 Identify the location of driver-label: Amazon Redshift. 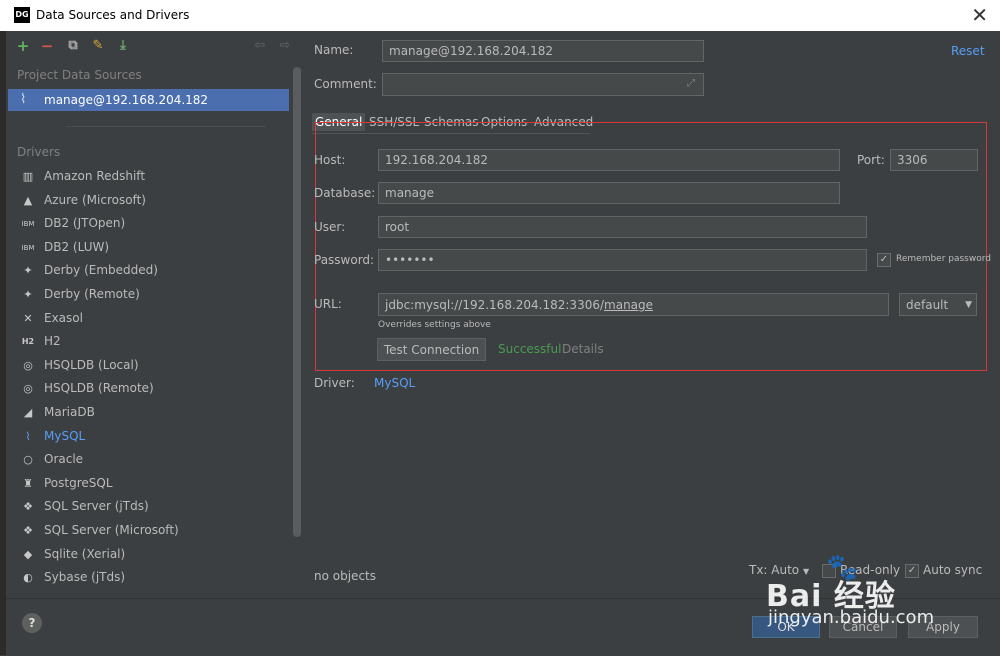
(95, 176).